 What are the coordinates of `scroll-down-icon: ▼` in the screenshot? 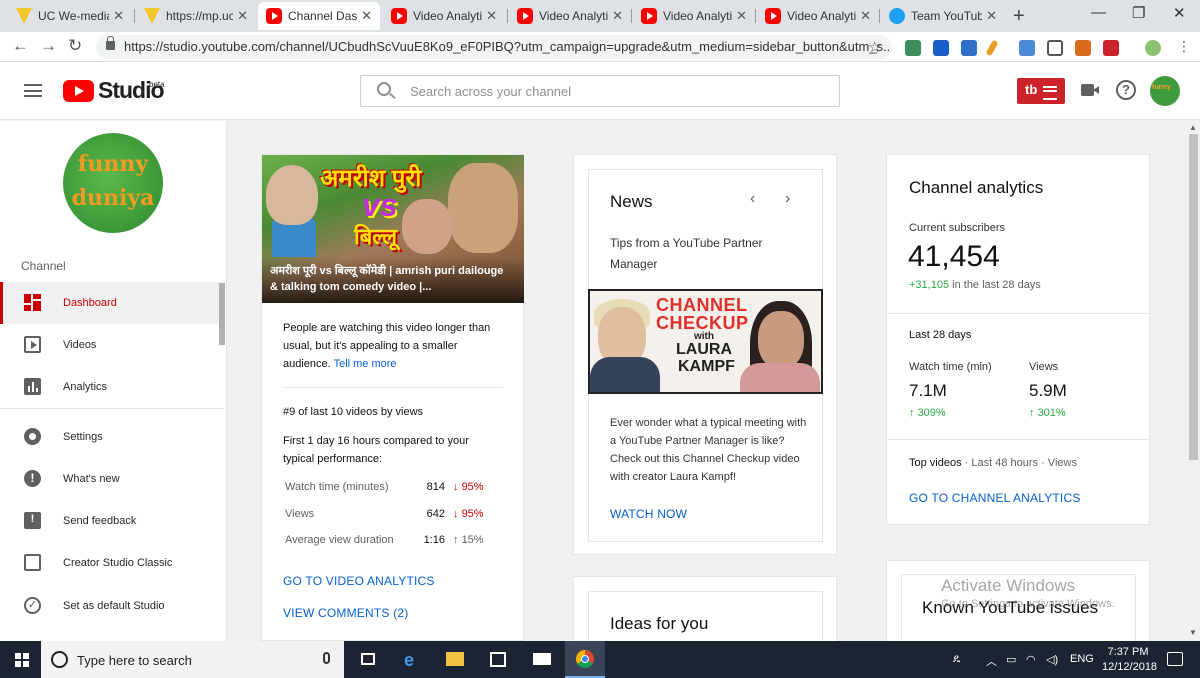 It's located at (1193, 632).